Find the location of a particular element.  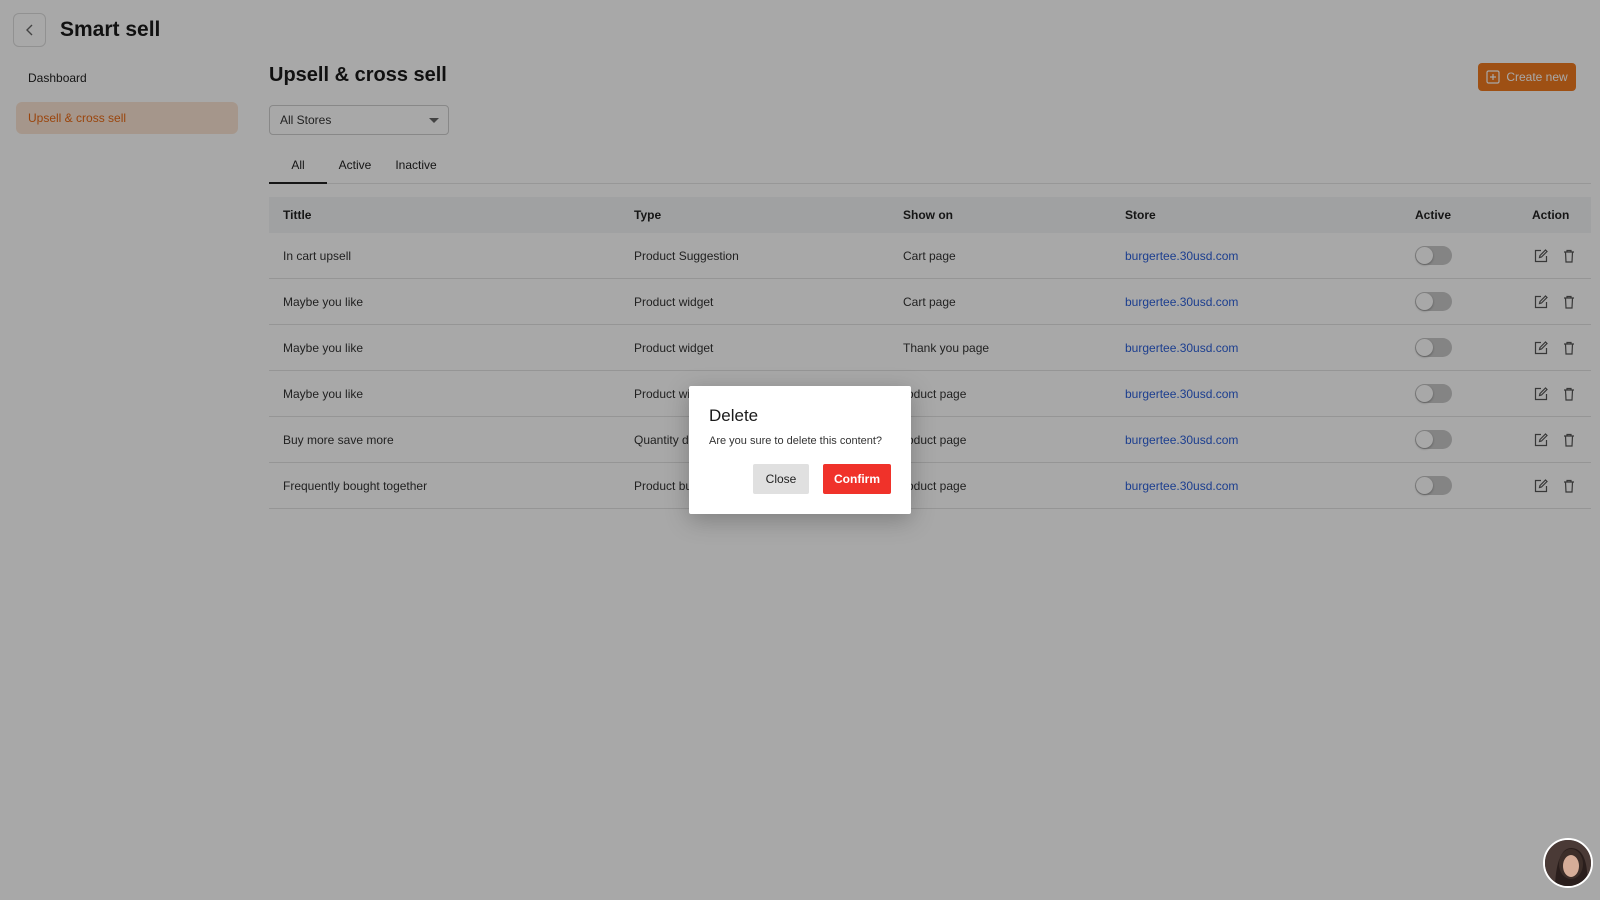

confirm-button: Confirm is located at coordinates (857, 479).